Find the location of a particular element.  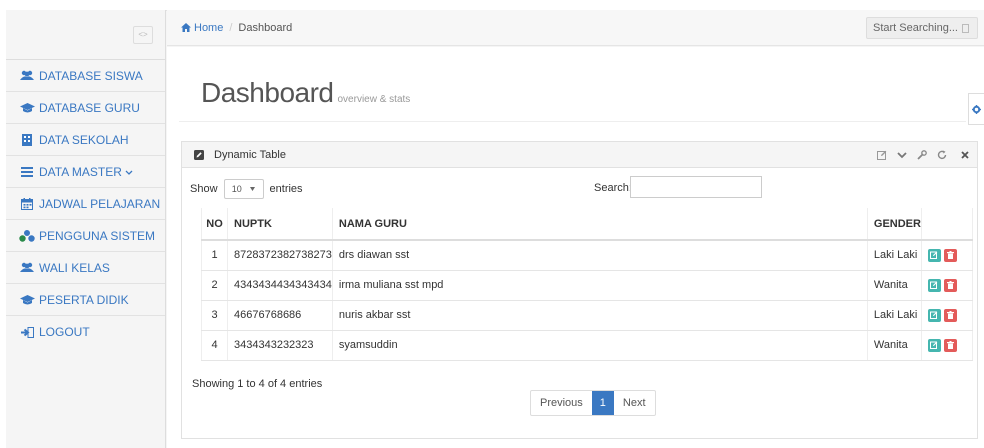

breadcrumb-home-link: Home is located at coordinates (208, 28).